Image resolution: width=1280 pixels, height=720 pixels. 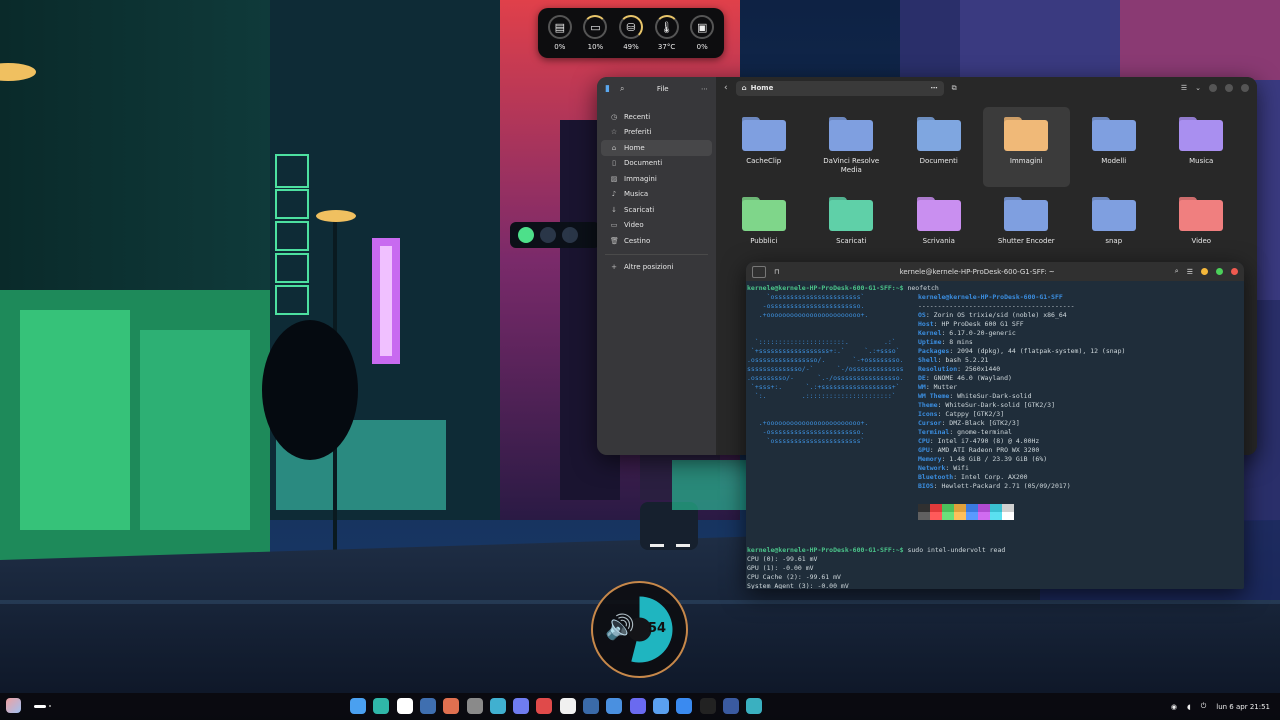 I want to click on disk-icon: ⛁, so click(x=630, y=27).